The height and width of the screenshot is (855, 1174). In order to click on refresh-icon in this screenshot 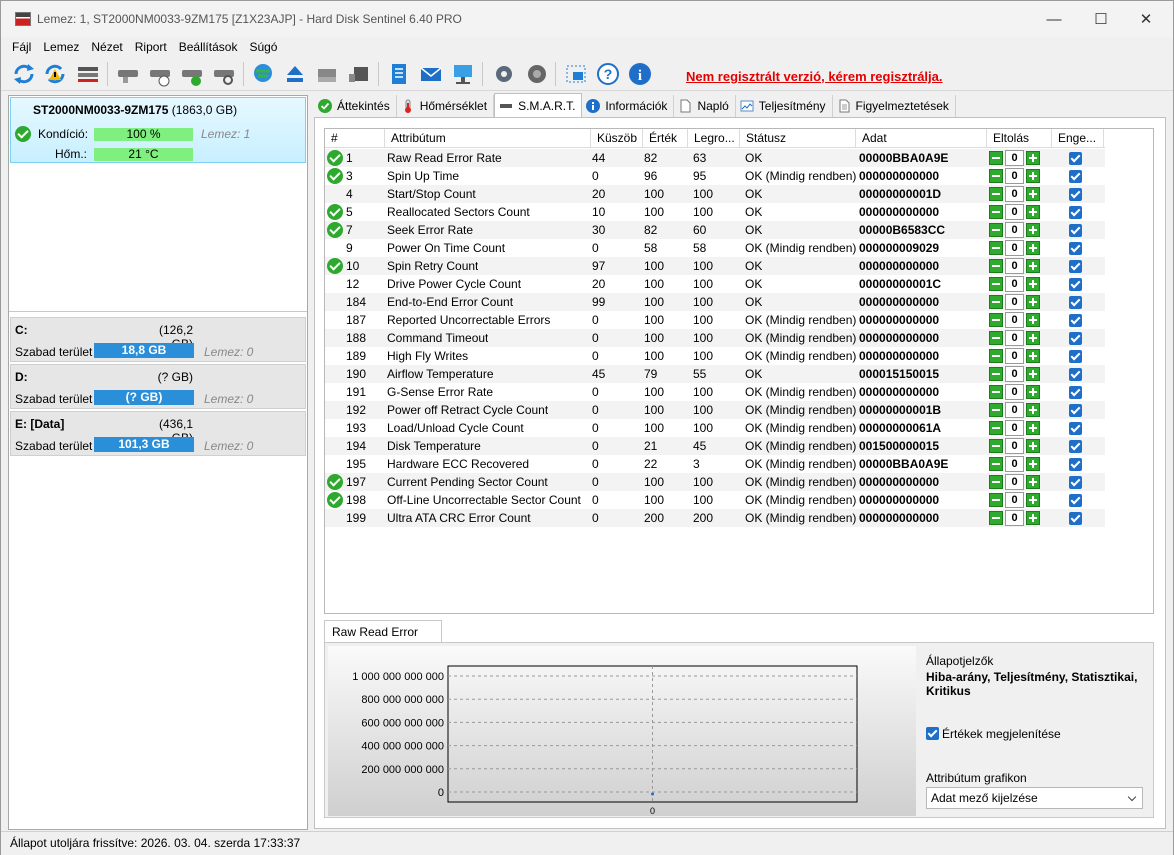, I will do `click(24, 74)`.